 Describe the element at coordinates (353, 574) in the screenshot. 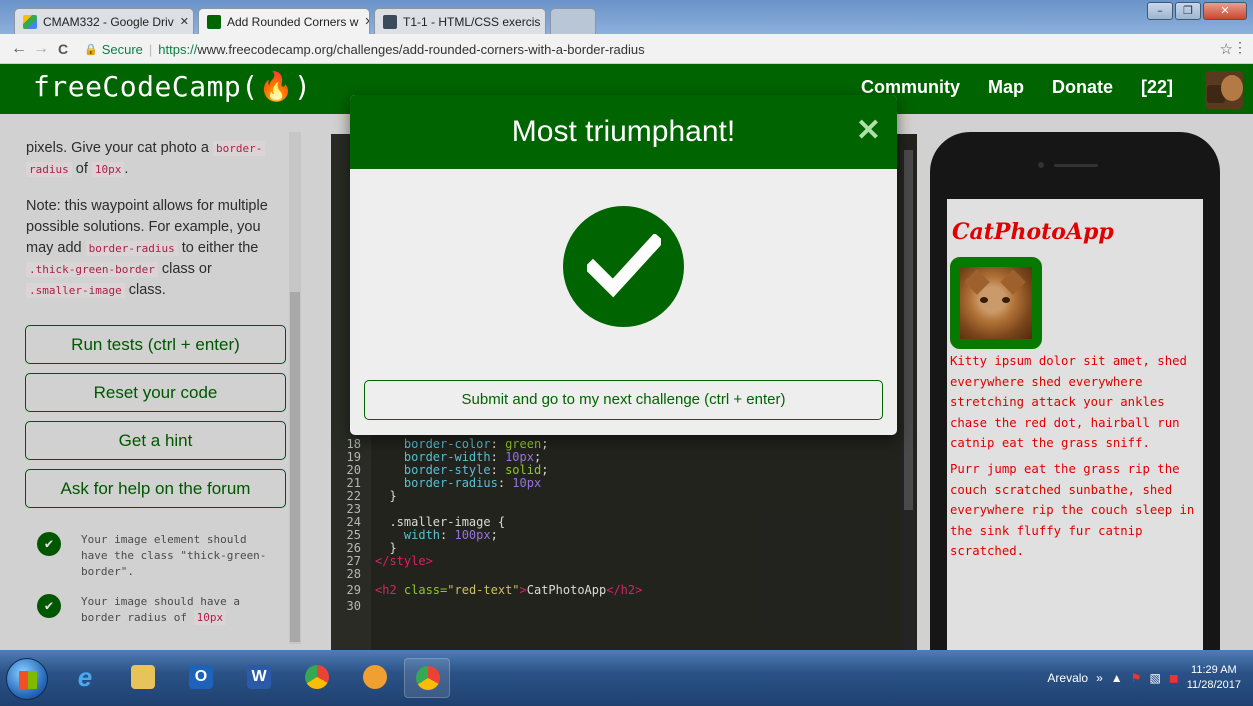

I see `code-line: 28` at that location.